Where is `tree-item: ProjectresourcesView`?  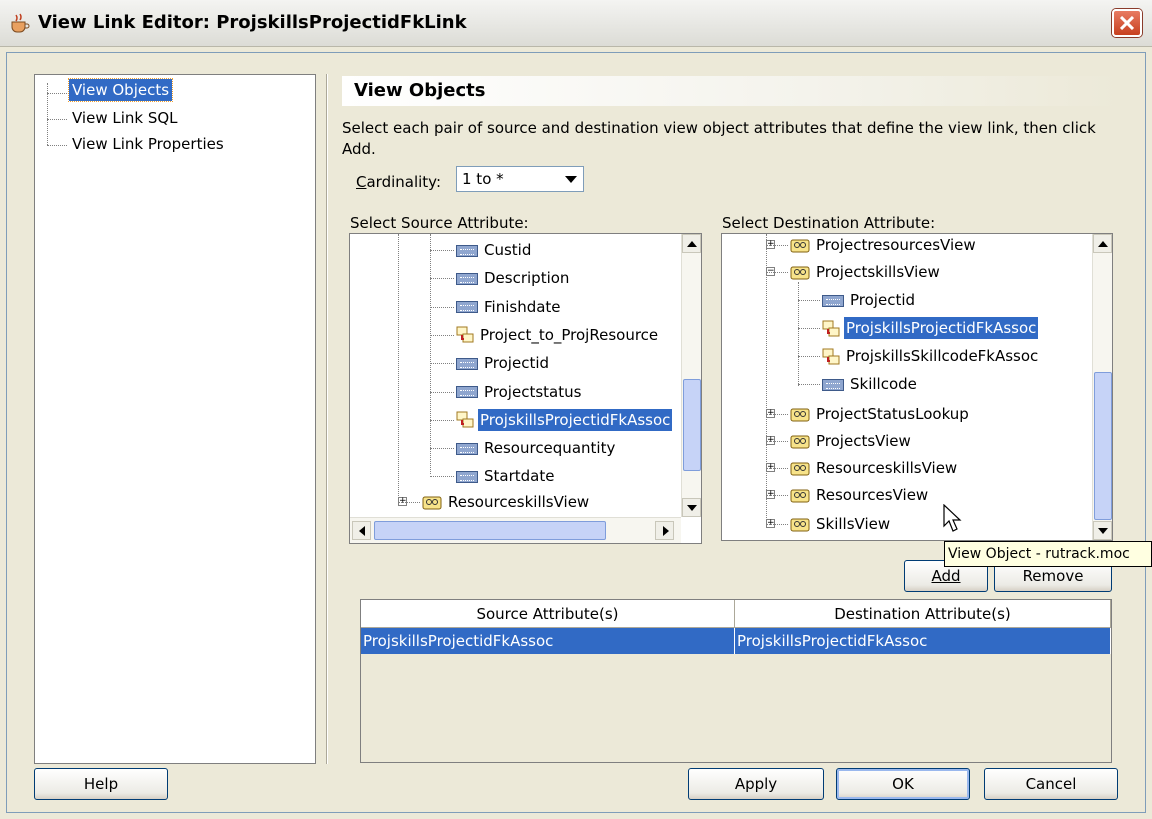
tree-item: ProjectresourcesView is located at coordinates (884, 245).